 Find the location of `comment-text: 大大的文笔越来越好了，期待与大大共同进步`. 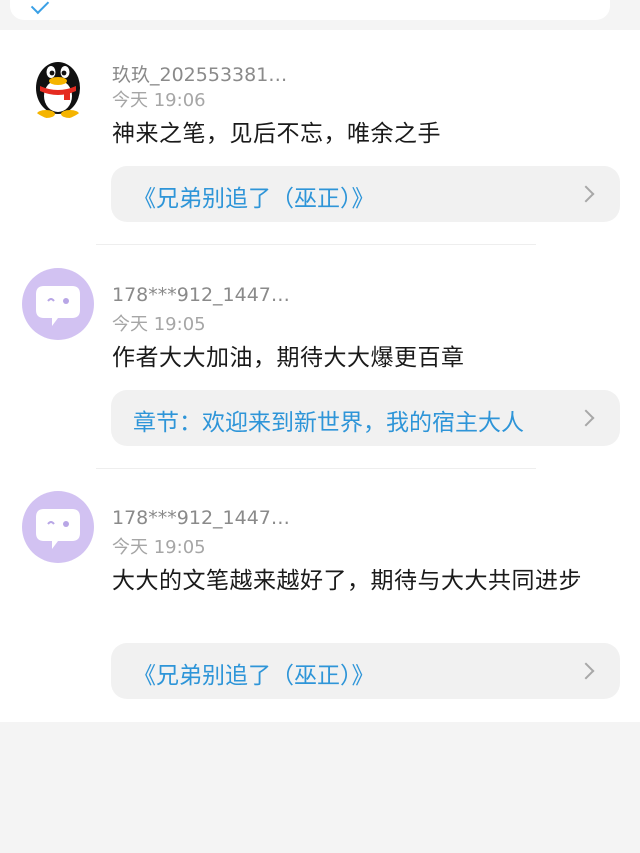

comment-text: 大大的文笔越来越好了，期待与大大共同进步 is located at coordinates (347, 581).